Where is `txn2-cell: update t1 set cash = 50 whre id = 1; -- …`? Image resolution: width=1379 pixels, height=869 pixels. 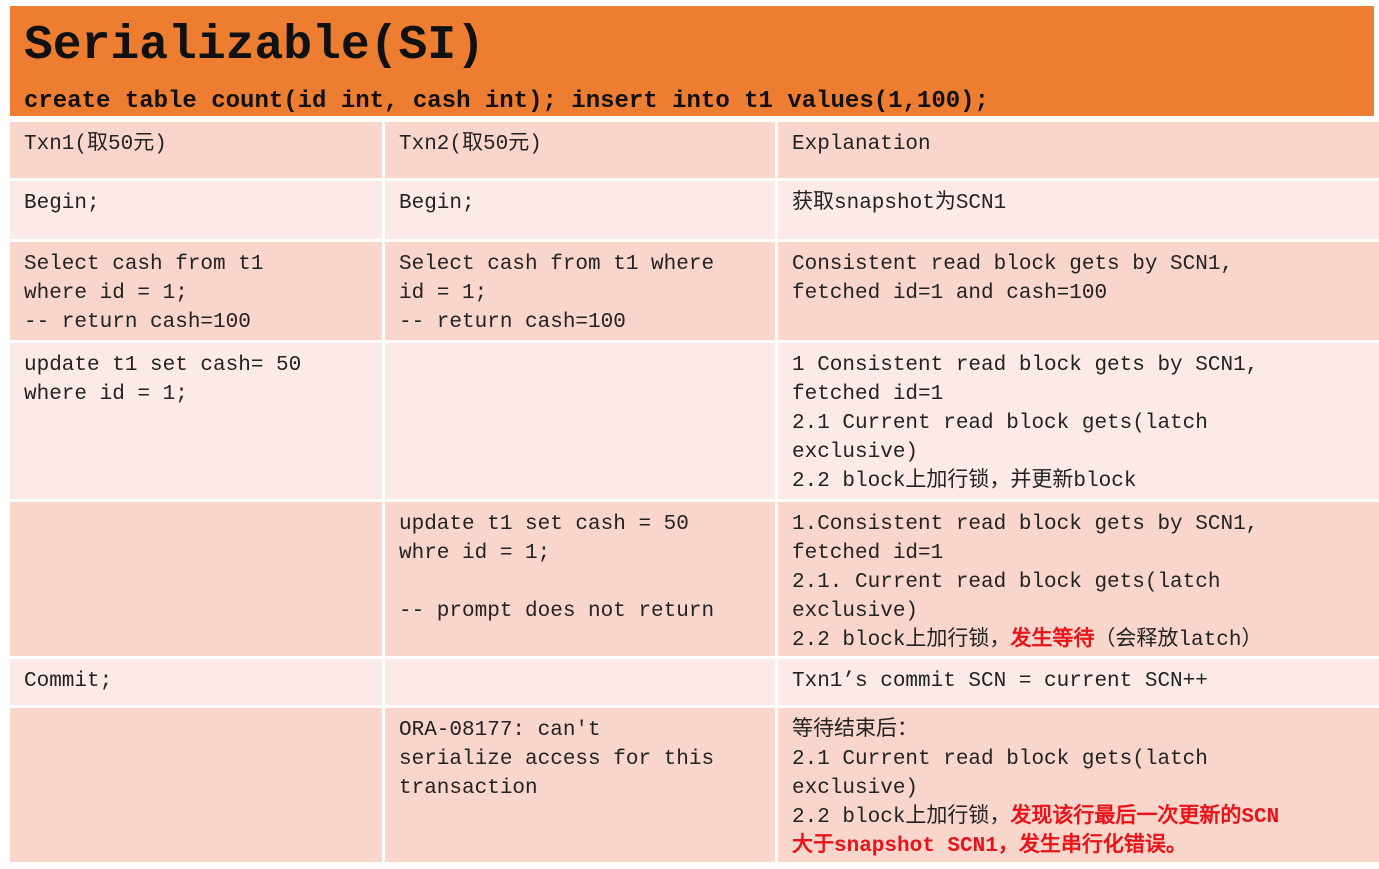
txn2-cell: update t1 set cash = 50 whre id = 1; -- … is located at coordinates (580, 579).